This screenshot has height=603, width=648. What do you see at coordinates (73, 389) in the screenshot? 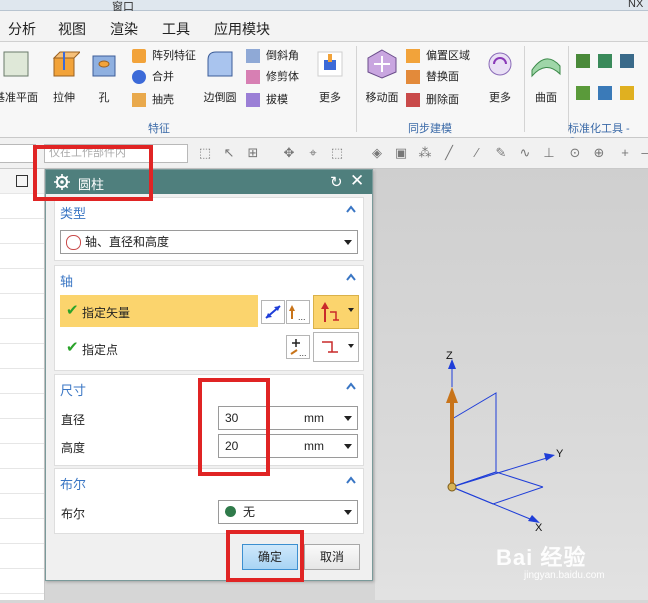
I see `dimensions-section-header: 尺寸` at bounding box center [73, 389].